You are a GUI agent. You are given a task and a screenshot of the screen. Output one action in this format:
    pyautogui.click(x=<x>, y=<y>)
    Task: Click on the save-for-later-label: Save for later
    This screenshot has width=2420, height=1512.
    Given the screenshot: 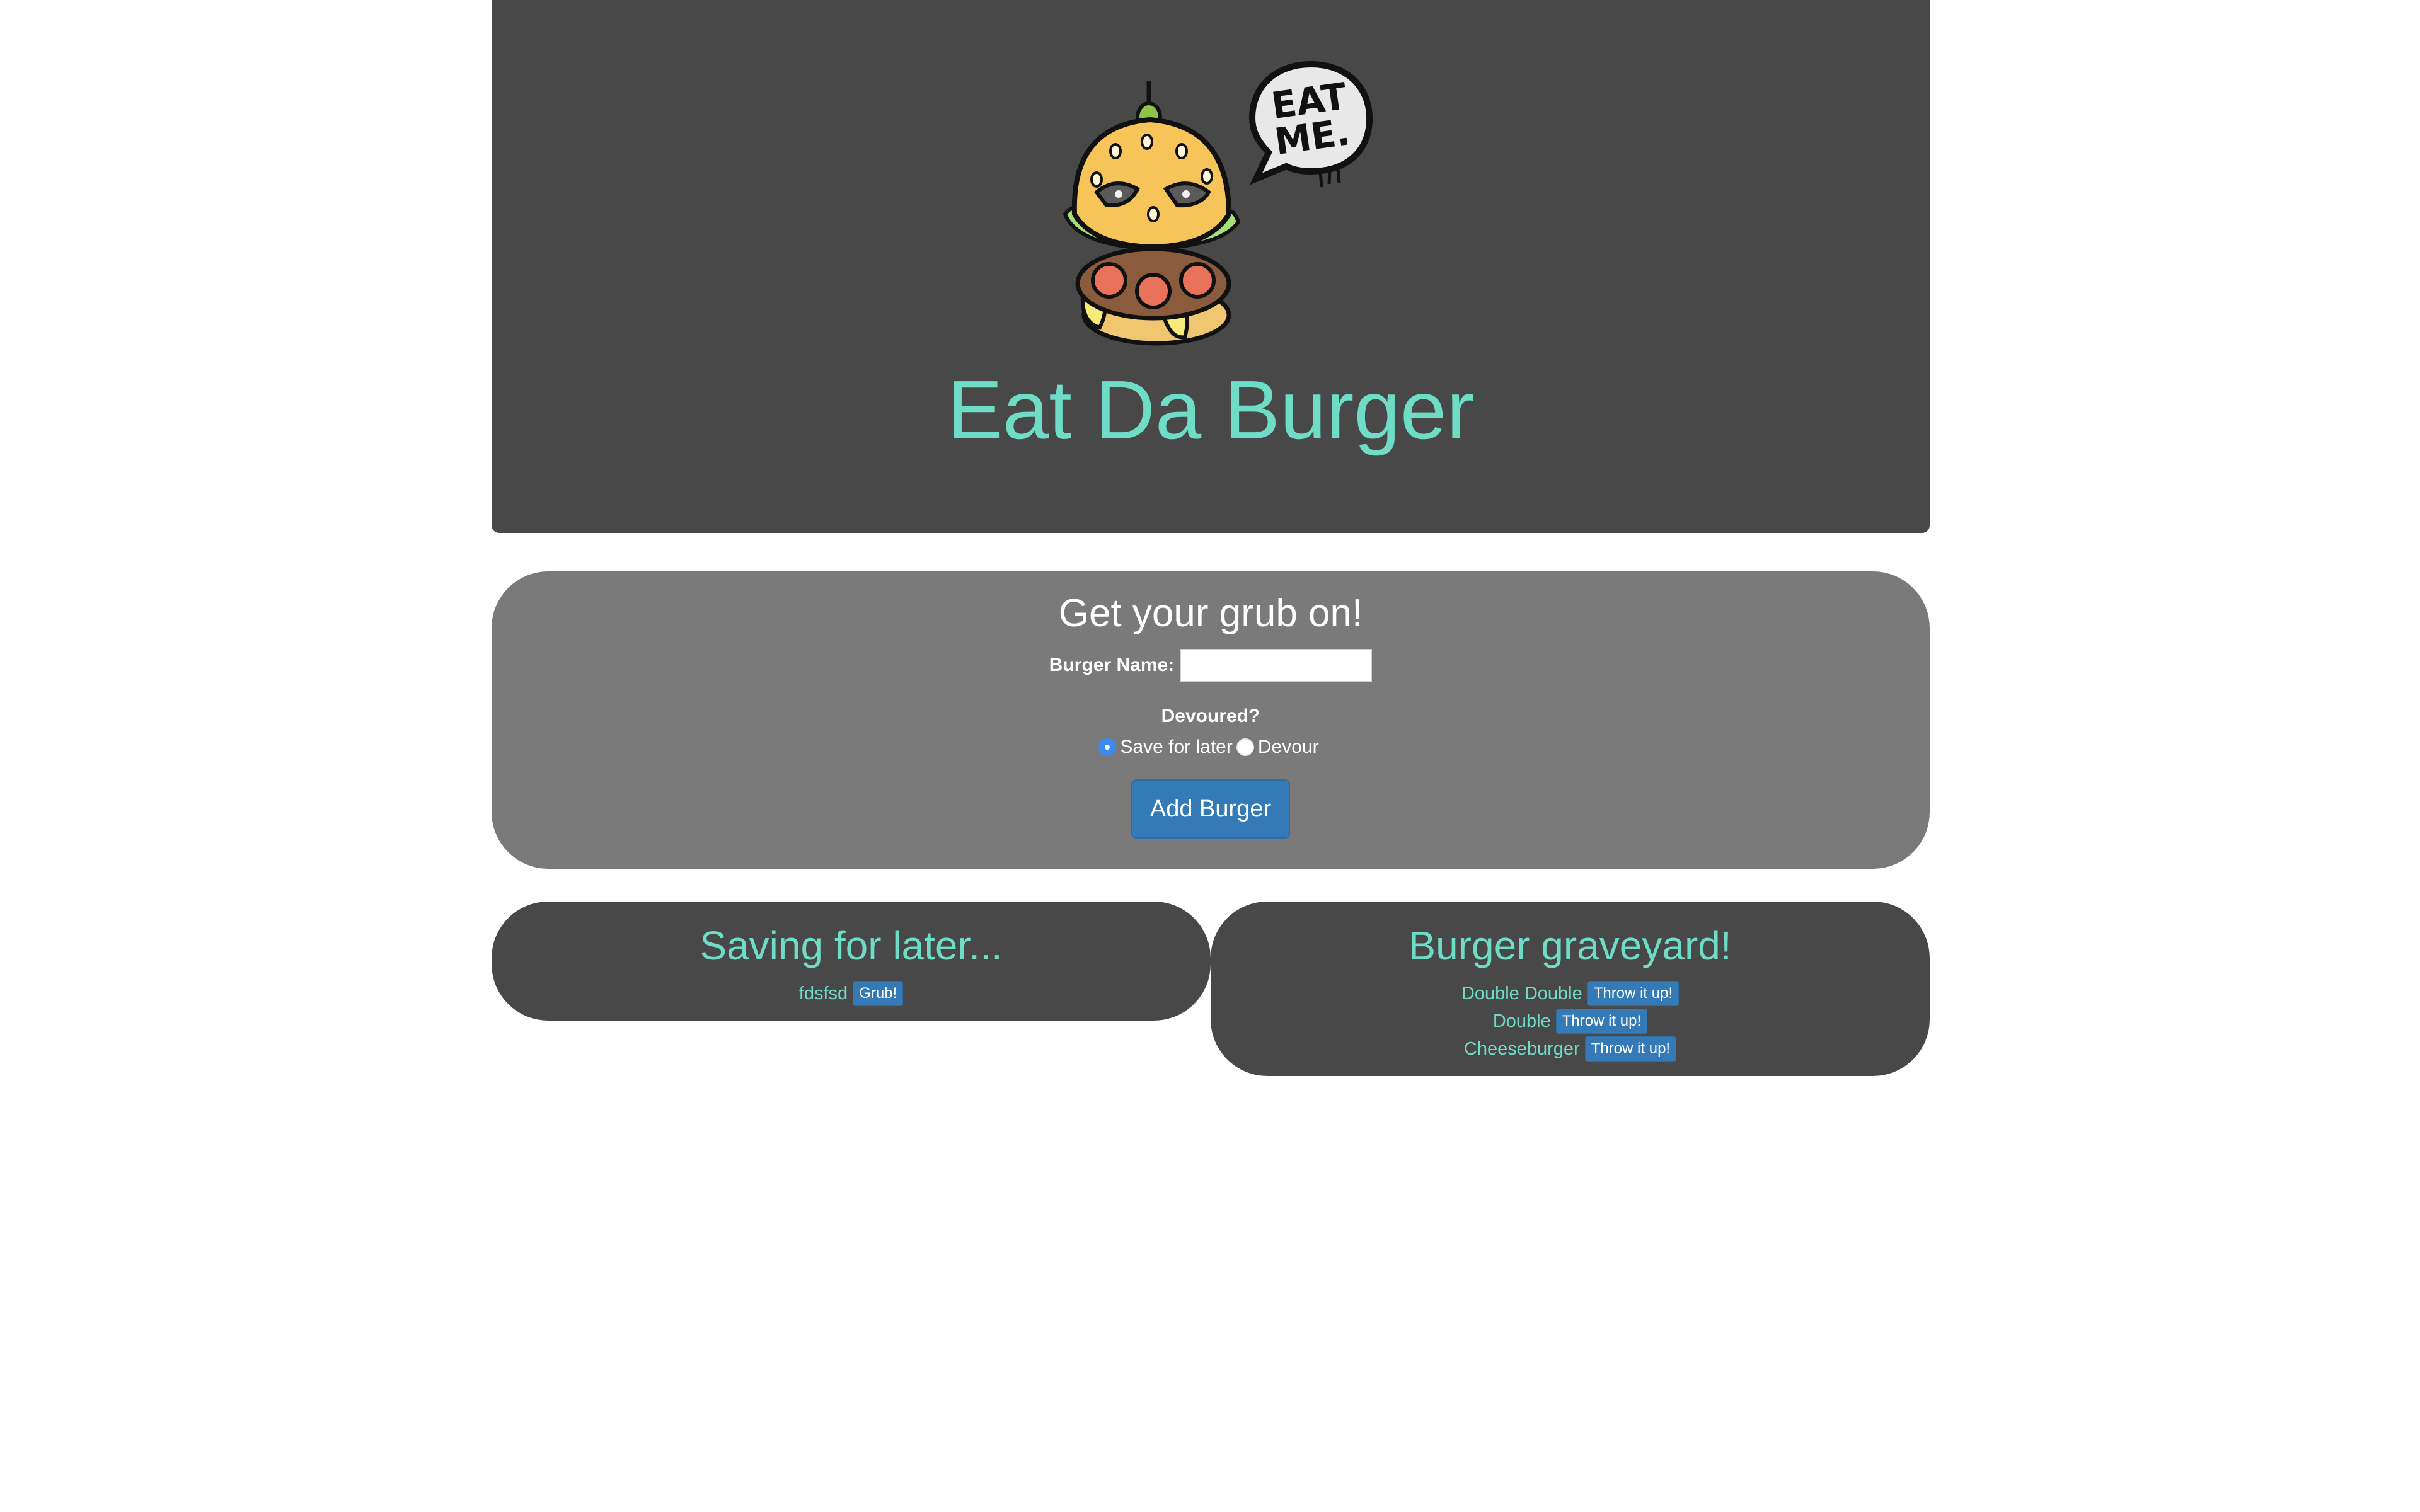 What is the action you would take?
    pyautogui.click(x=1176, y=747)
    